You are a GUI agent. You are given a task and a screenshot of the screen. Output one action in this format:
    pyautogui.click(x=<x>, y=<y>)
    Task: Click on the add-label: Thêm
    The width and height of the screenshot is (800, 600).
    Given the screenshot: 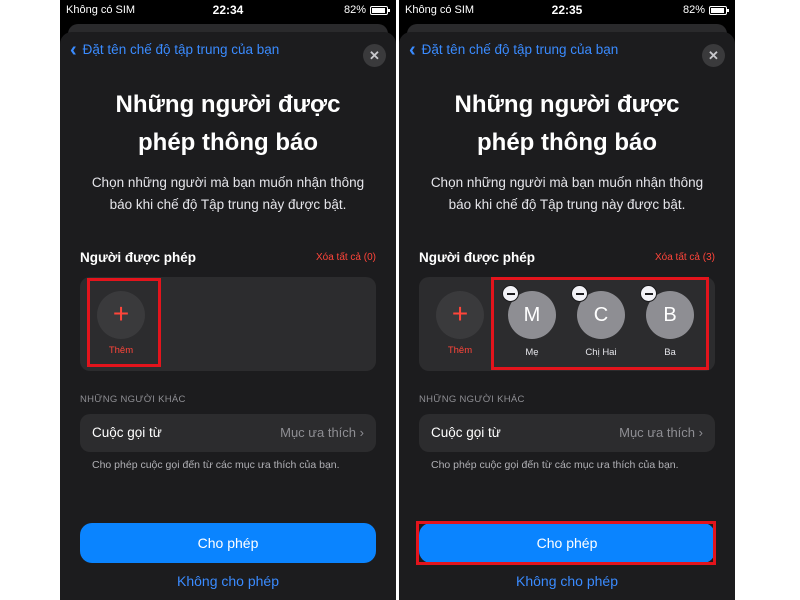 What is the action you would take?
    pyautogui.click(x=460, y=350)
    